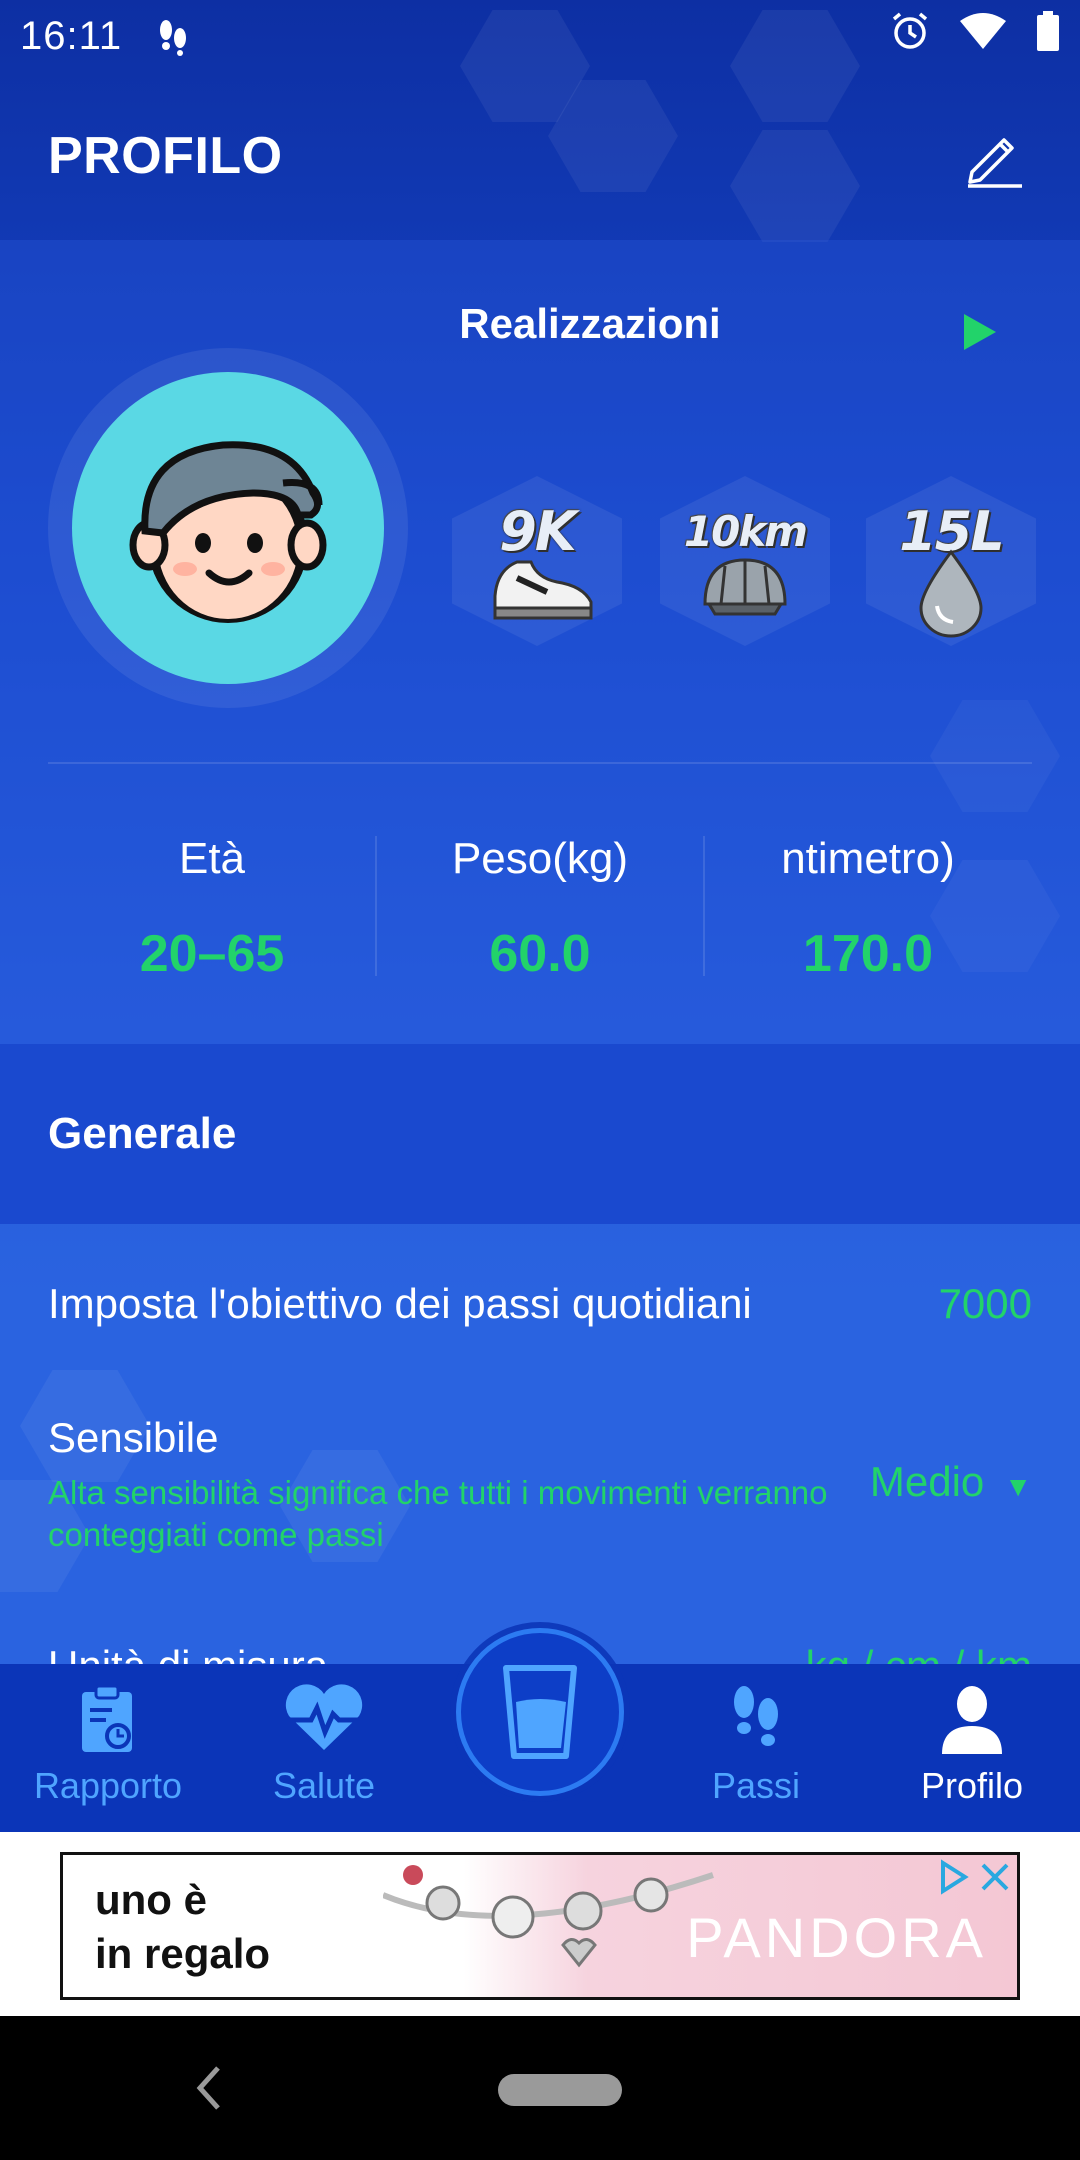 The image size is (1080, 2160). I want to click on avatar, so click(228, 528).